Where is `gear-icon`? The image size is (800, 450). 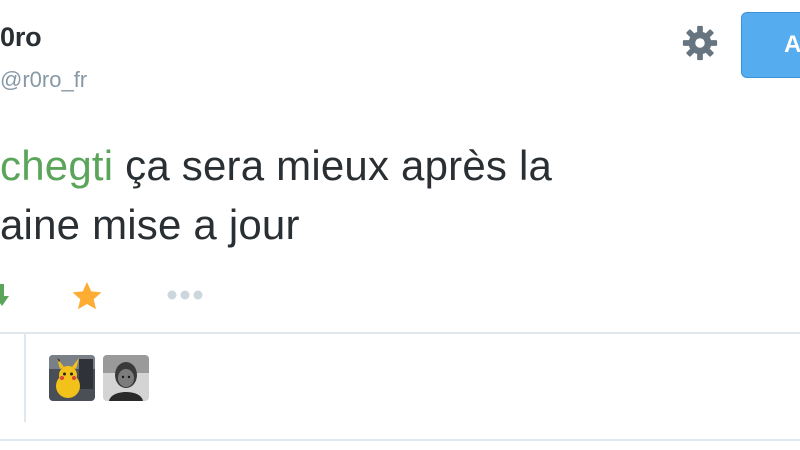 gear-icon is located at coordinates (700, 43).